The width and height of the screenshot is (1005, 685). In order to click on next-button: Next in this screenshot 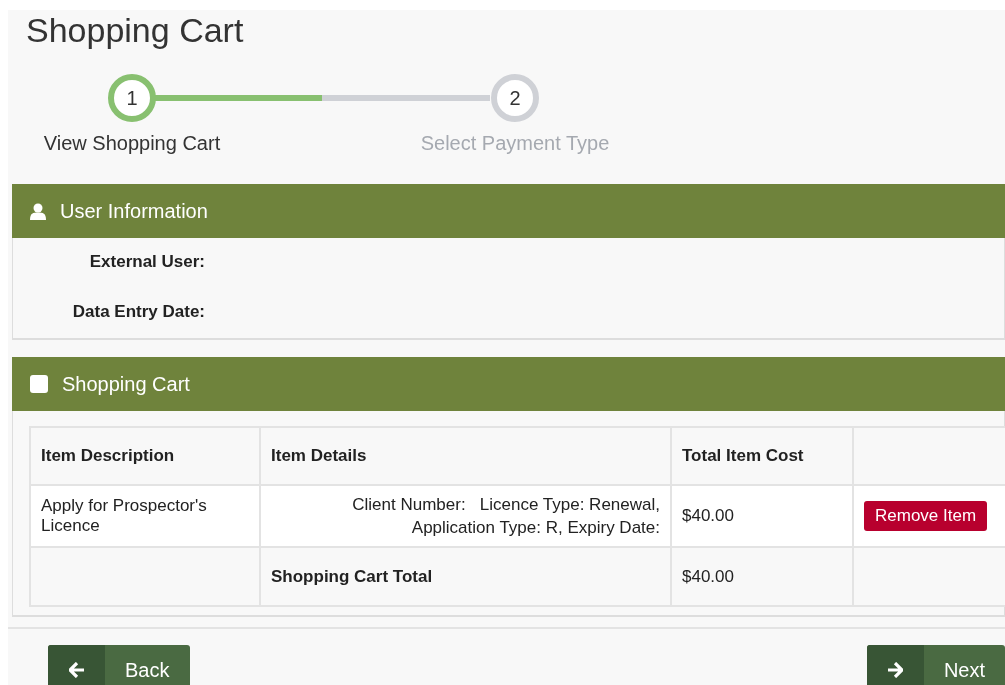, I will do `click(935, 665)`.